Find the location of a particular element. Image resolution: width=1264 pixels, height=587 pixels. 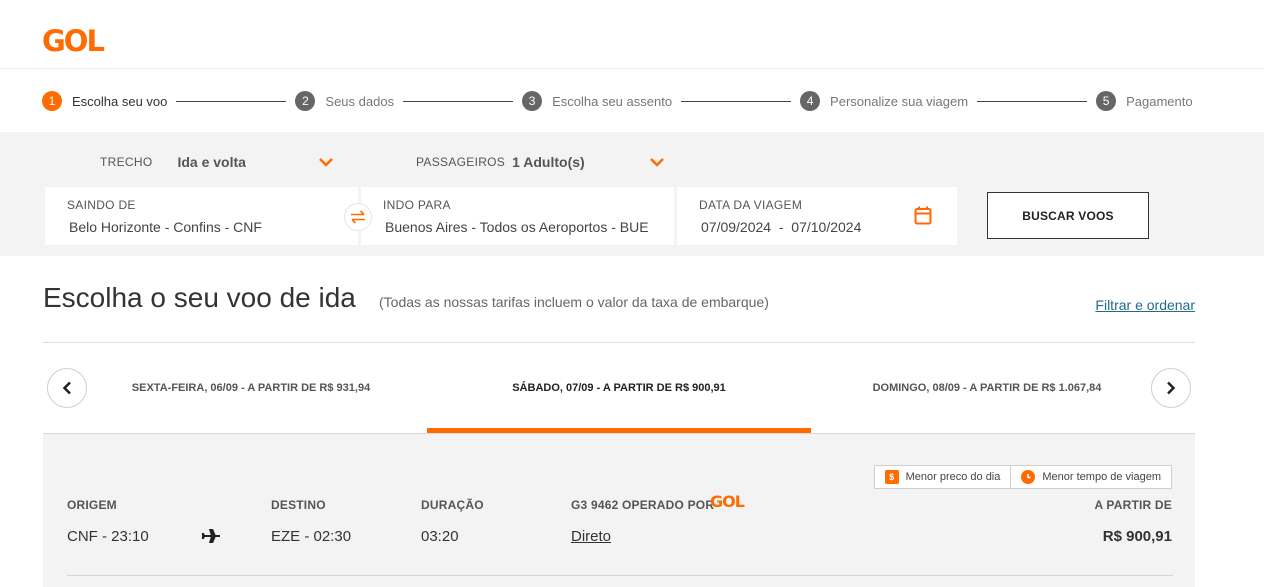

step-4-label: Personalize sua viagem is located at coordinates (899, 101).